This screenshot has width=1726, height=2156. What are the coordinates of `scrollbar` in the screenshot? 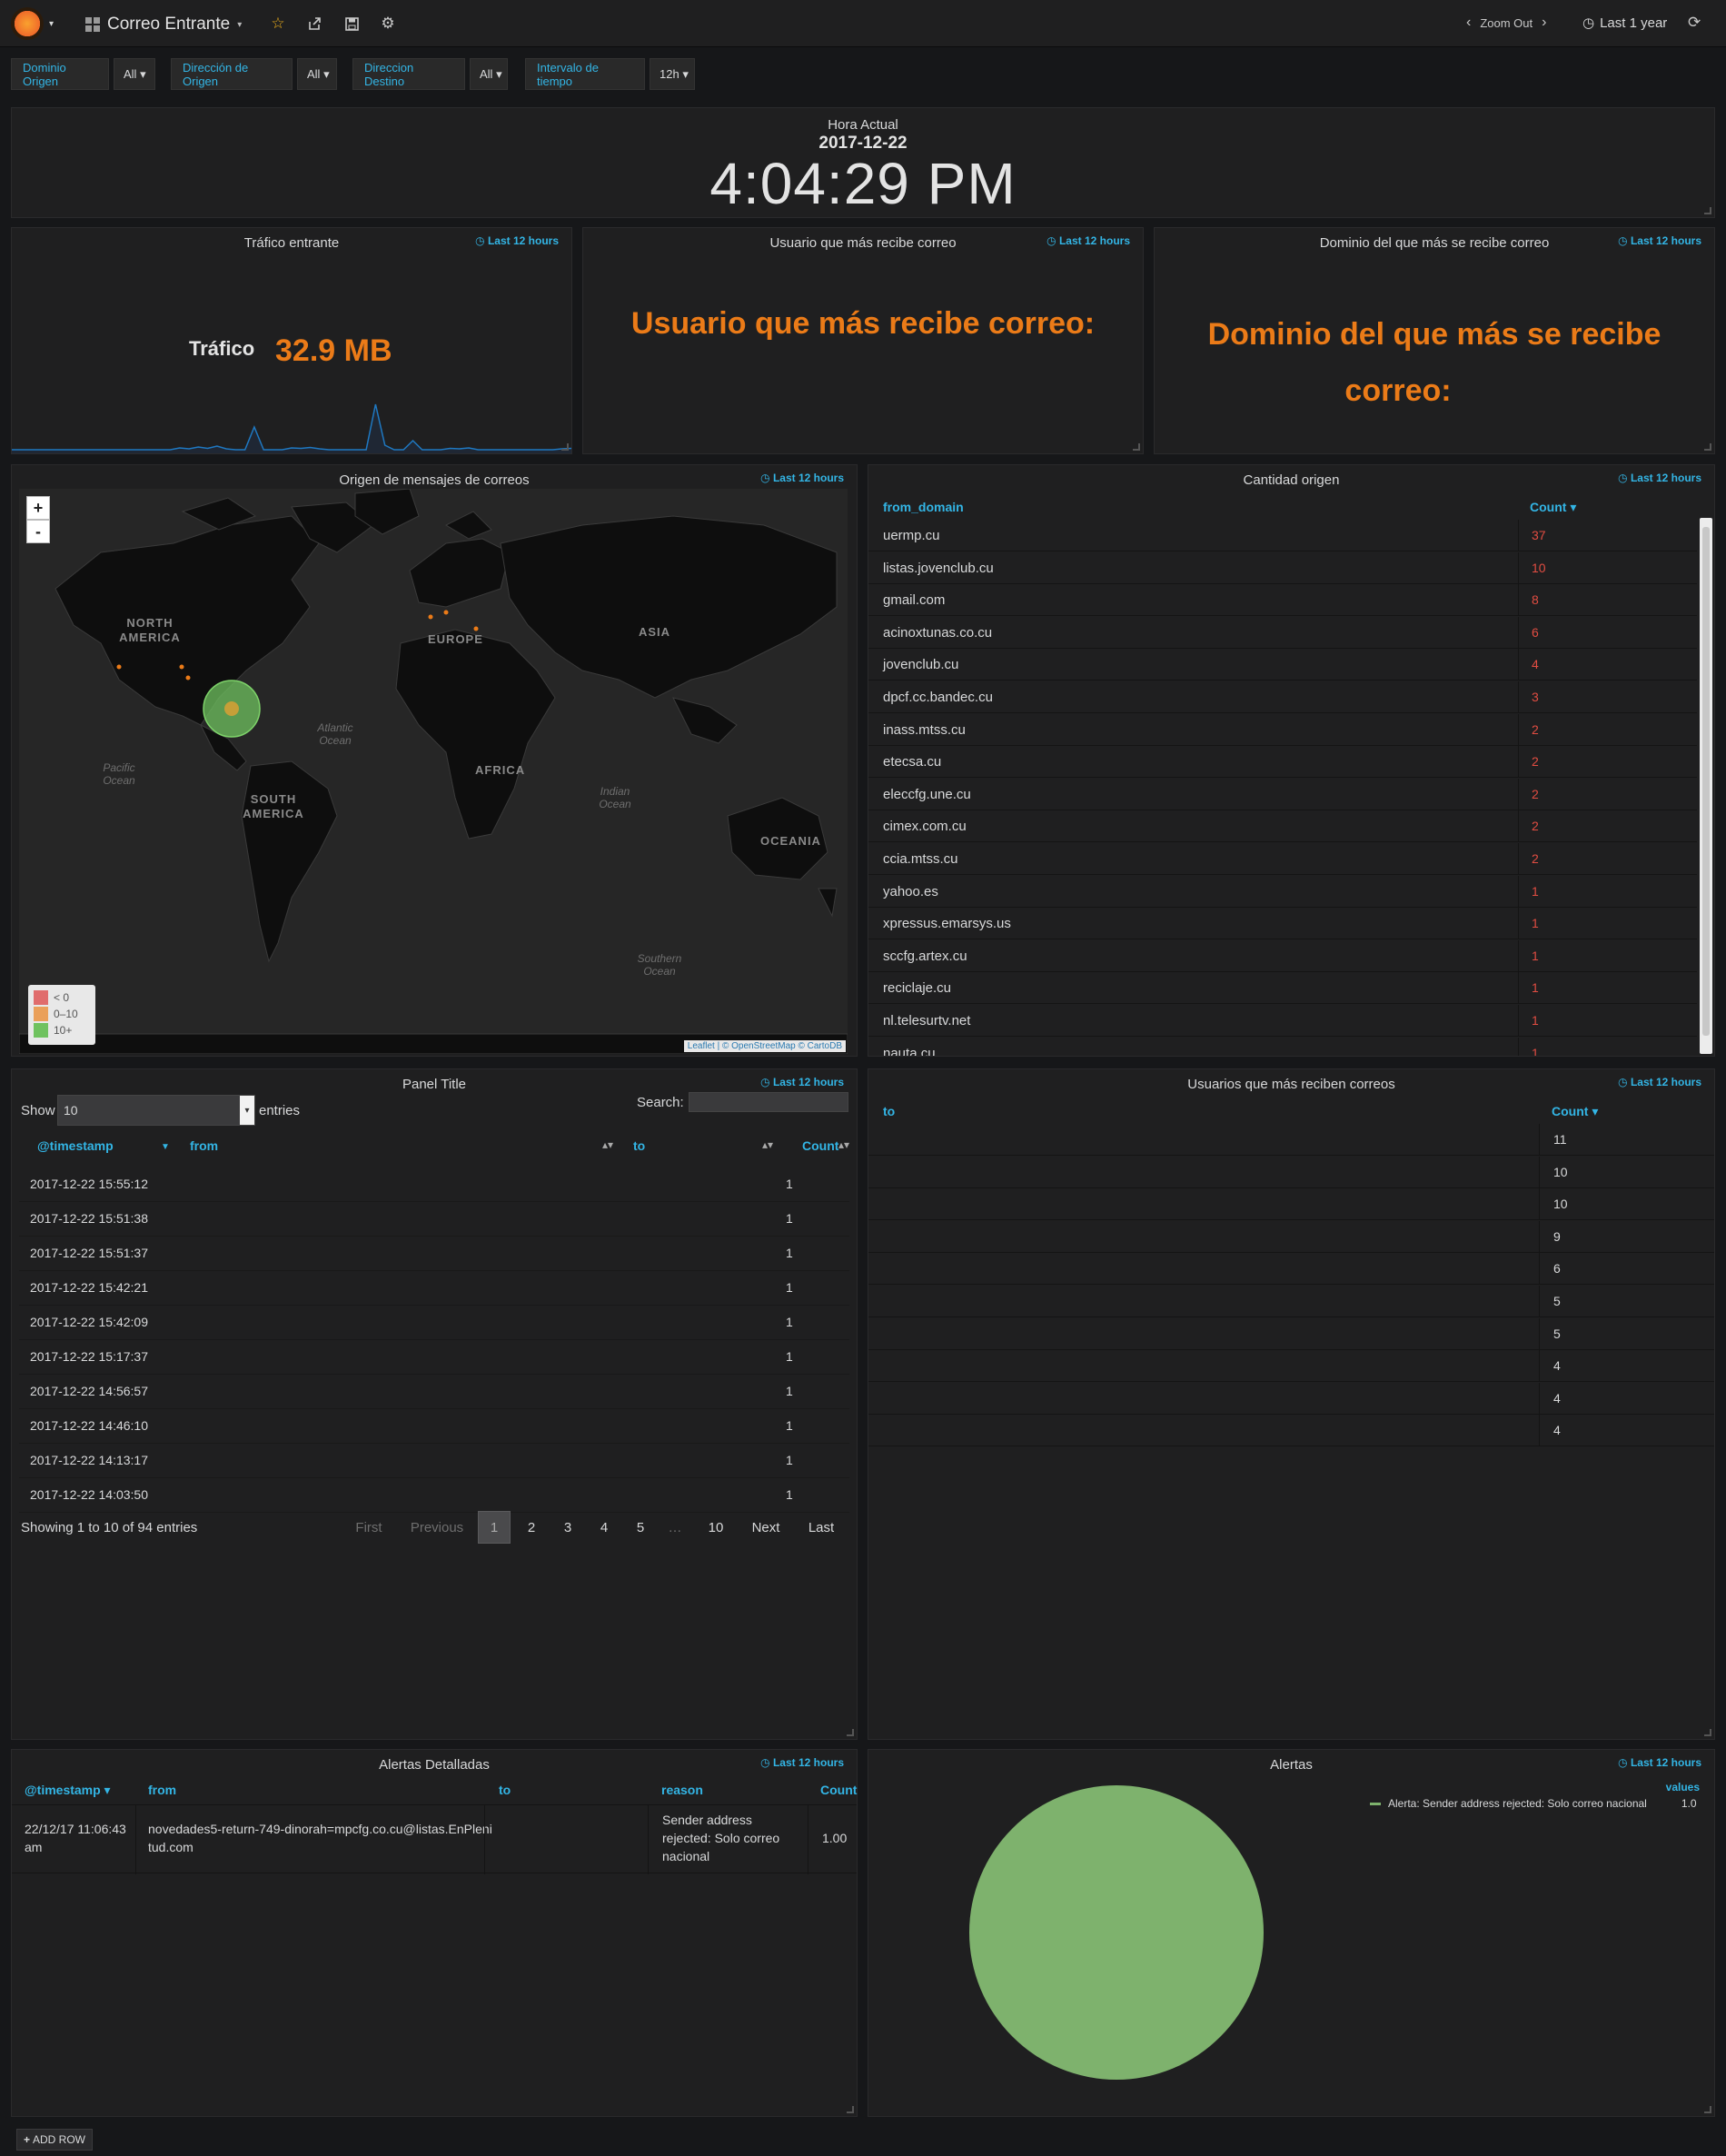 It's located at (1706, 786).